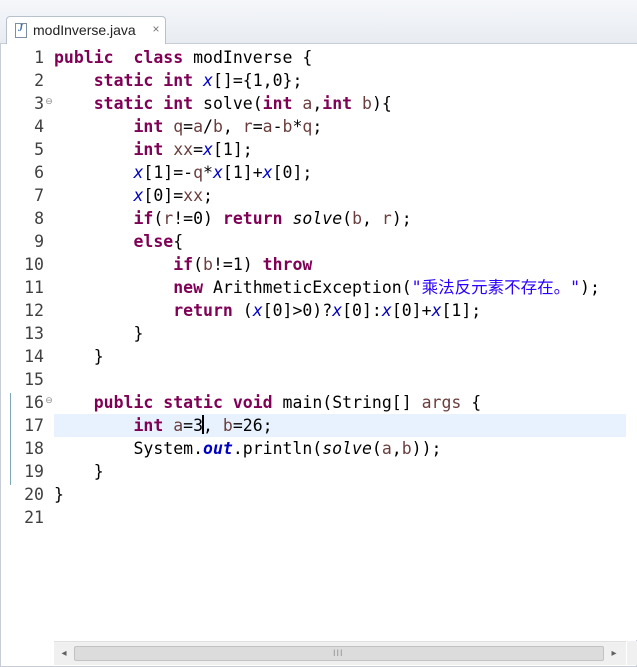  I want to click on code-line: int xx=x[1];, so click(340, 149).